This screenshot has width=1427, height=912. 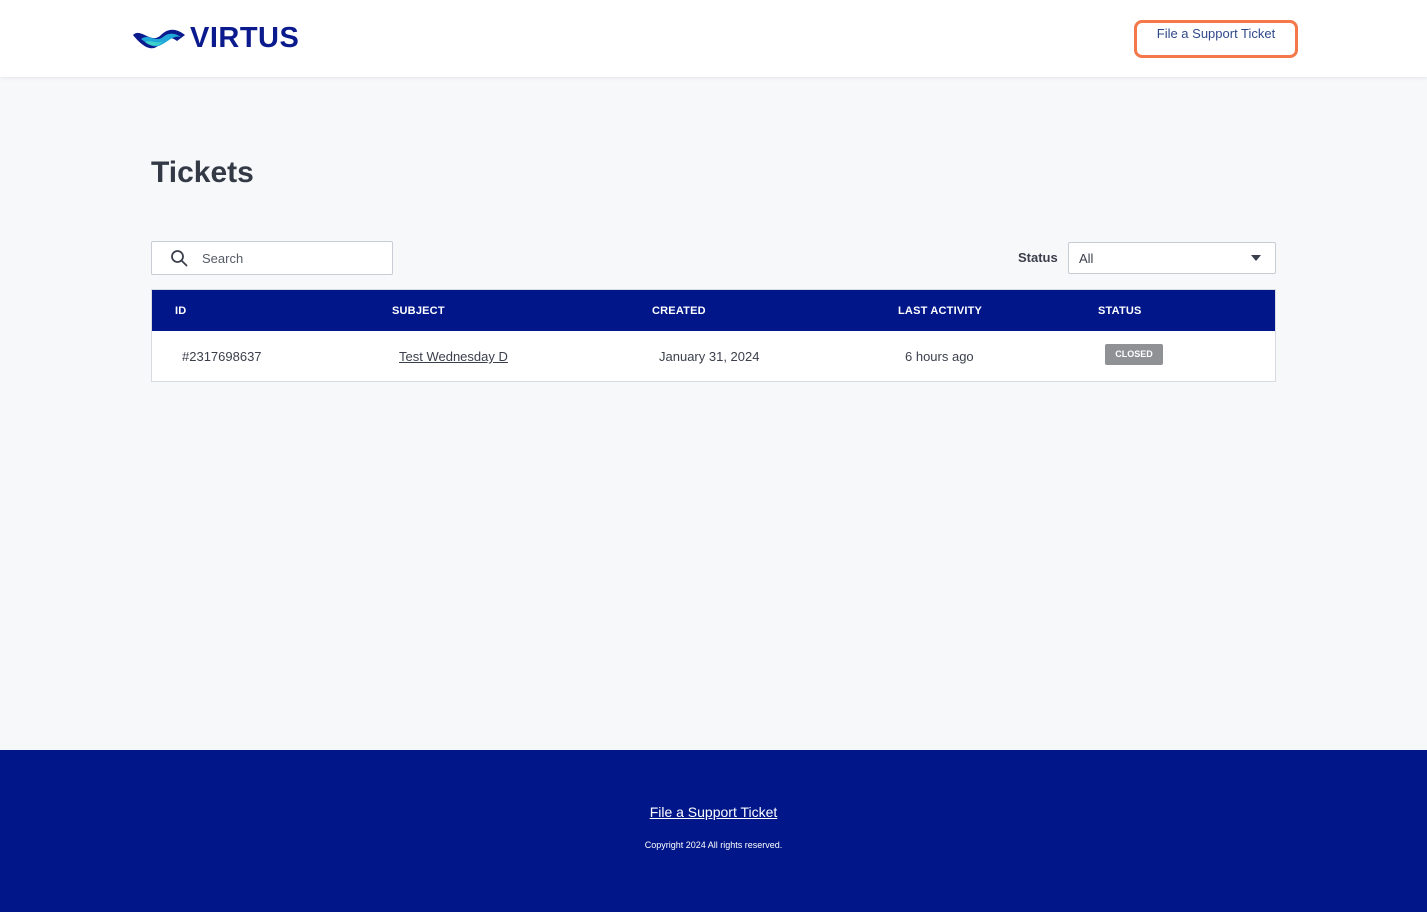 I want to click on caret-down-icon, so click(x=1256, y=258).